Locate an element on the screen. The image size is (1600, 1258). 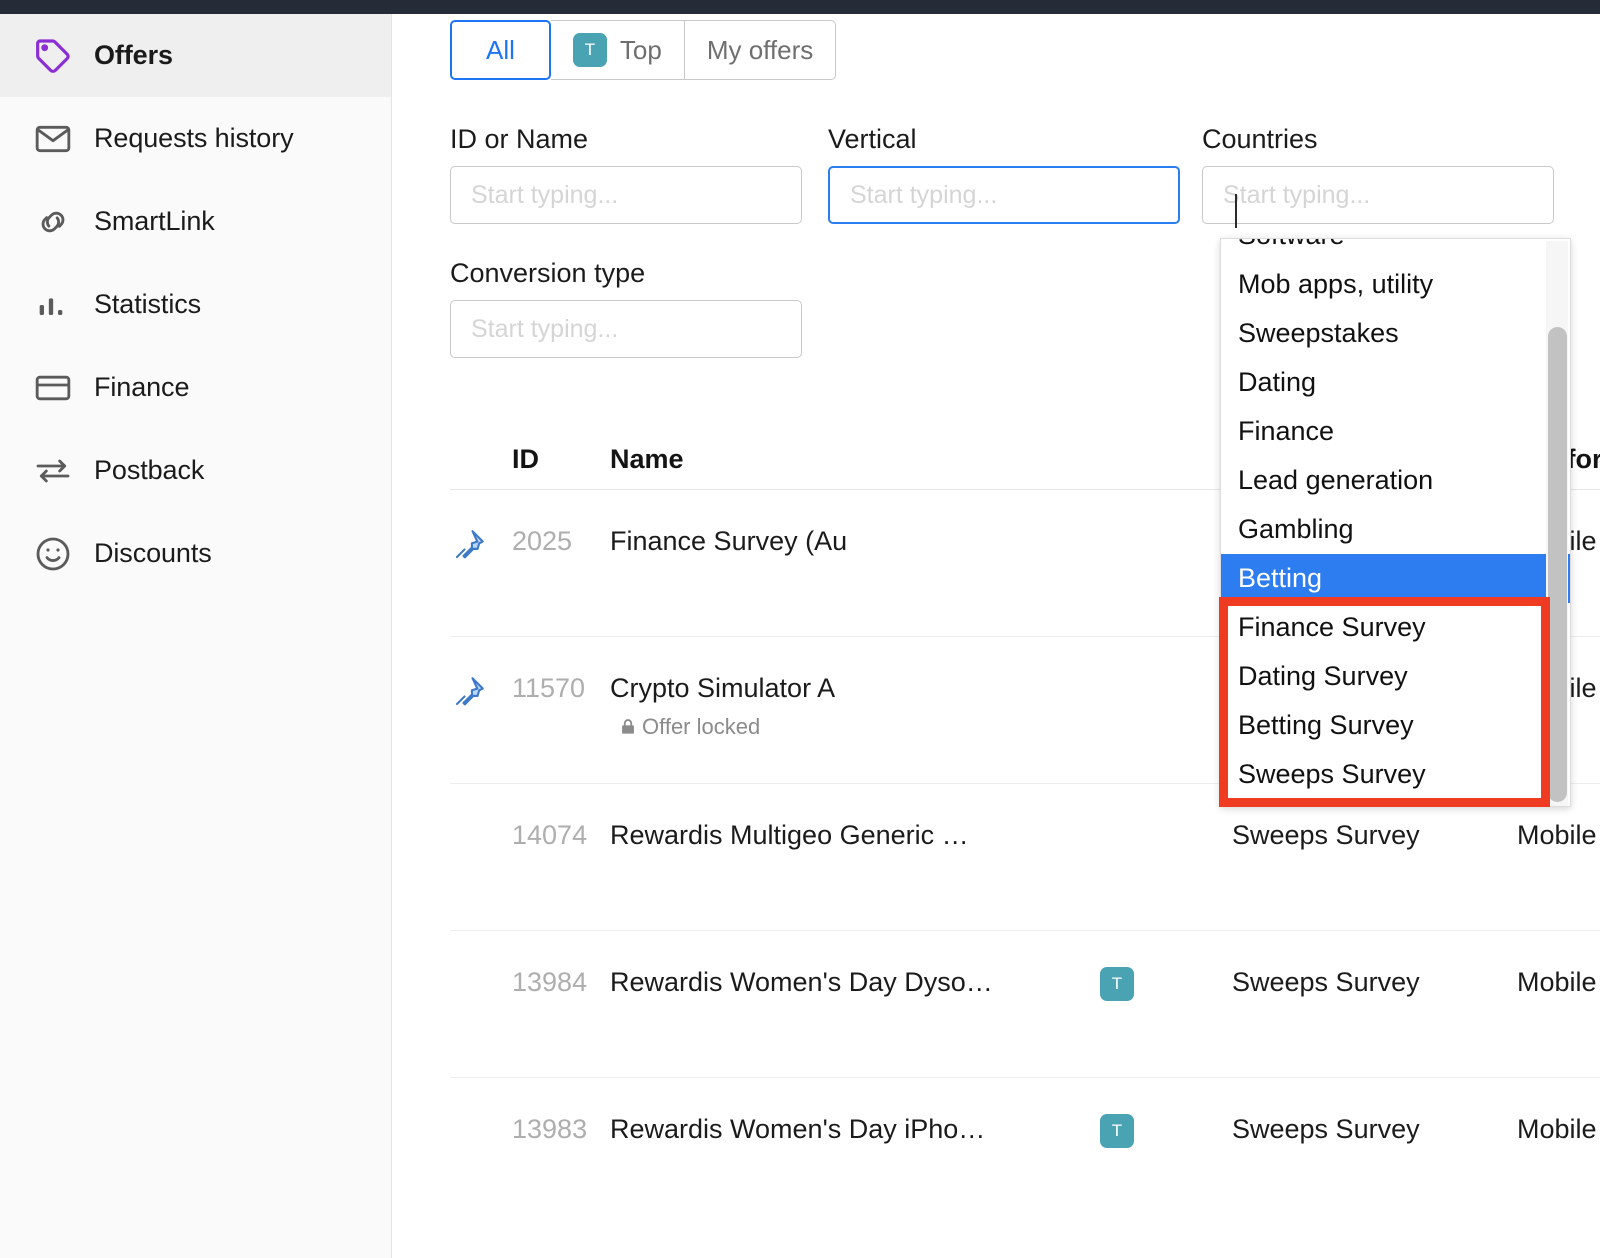
offer-locked-label: Offer locked is located at coordinates (701, 726).